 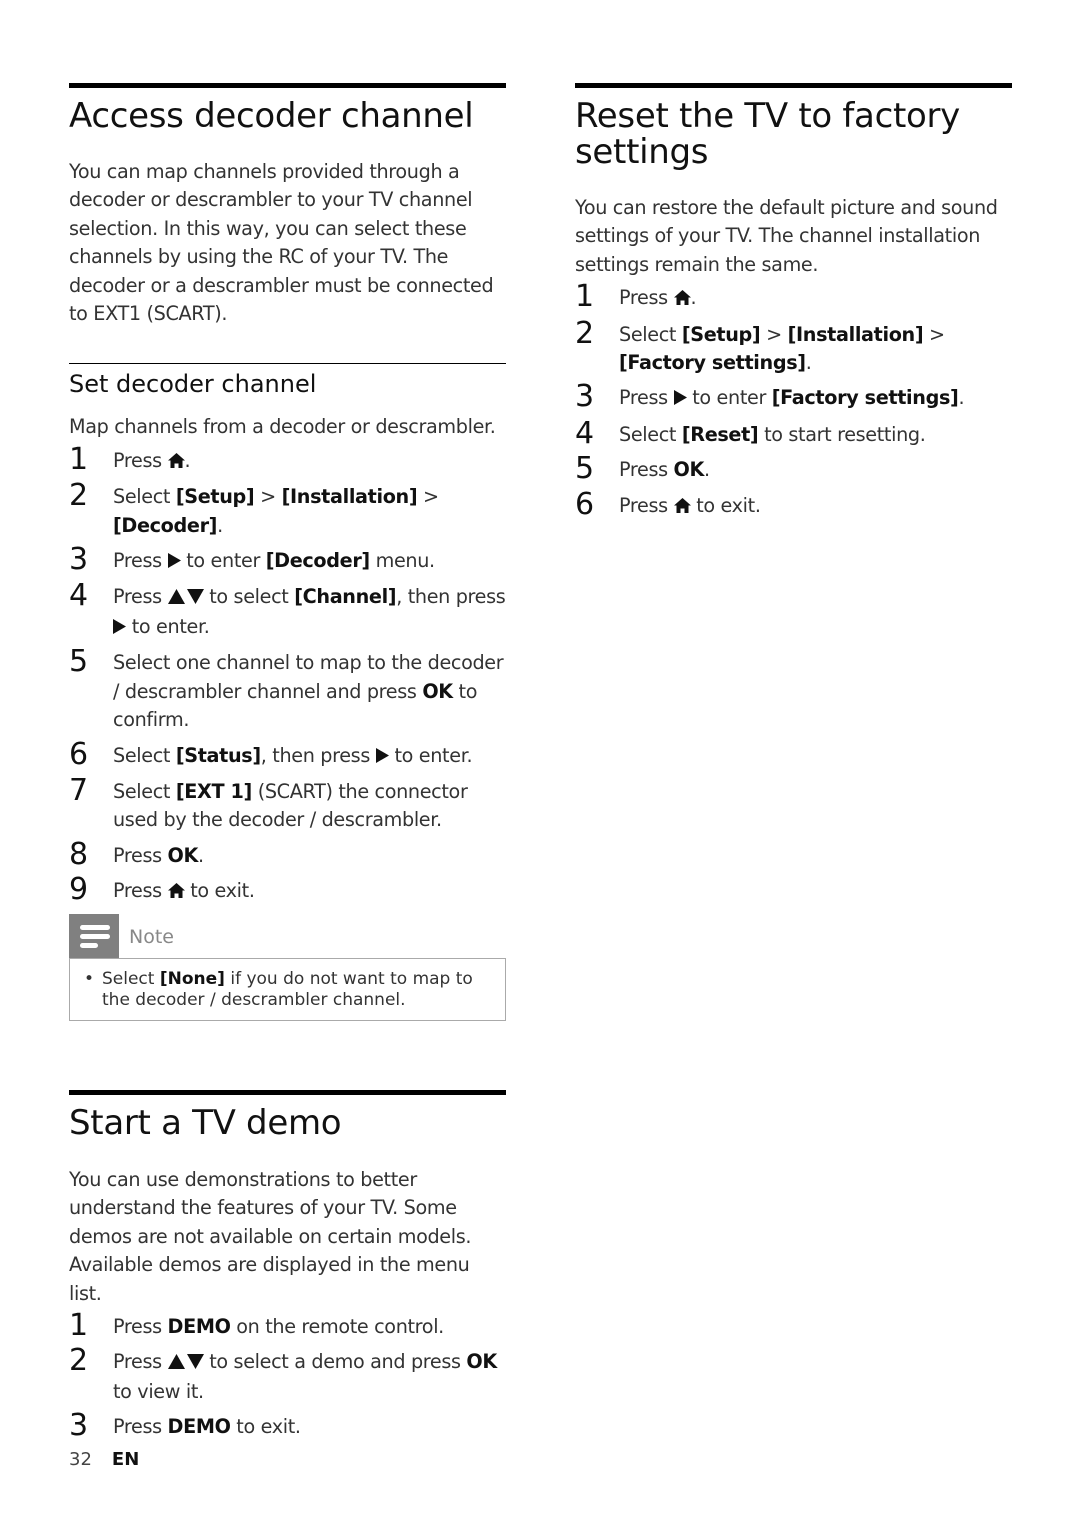 What do you see at coordinates (287, 935) in the screenshot?
I see `note-header: Note` at bounding box center [287, 935].